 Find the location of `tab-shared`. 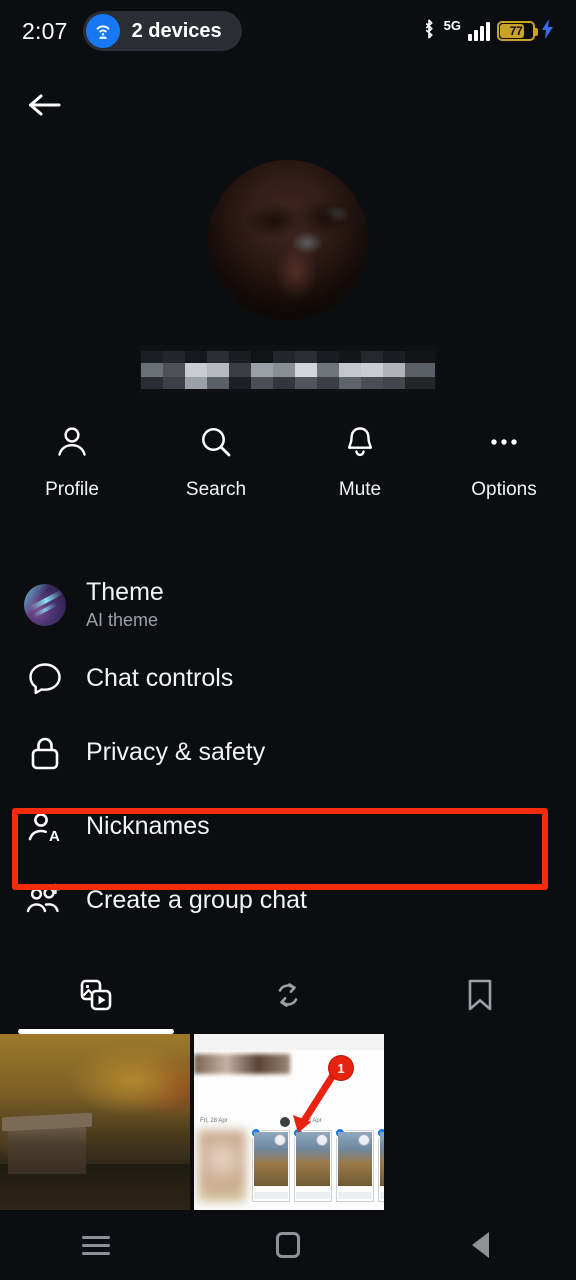

tab-shared is located at coordinates (288, 997).